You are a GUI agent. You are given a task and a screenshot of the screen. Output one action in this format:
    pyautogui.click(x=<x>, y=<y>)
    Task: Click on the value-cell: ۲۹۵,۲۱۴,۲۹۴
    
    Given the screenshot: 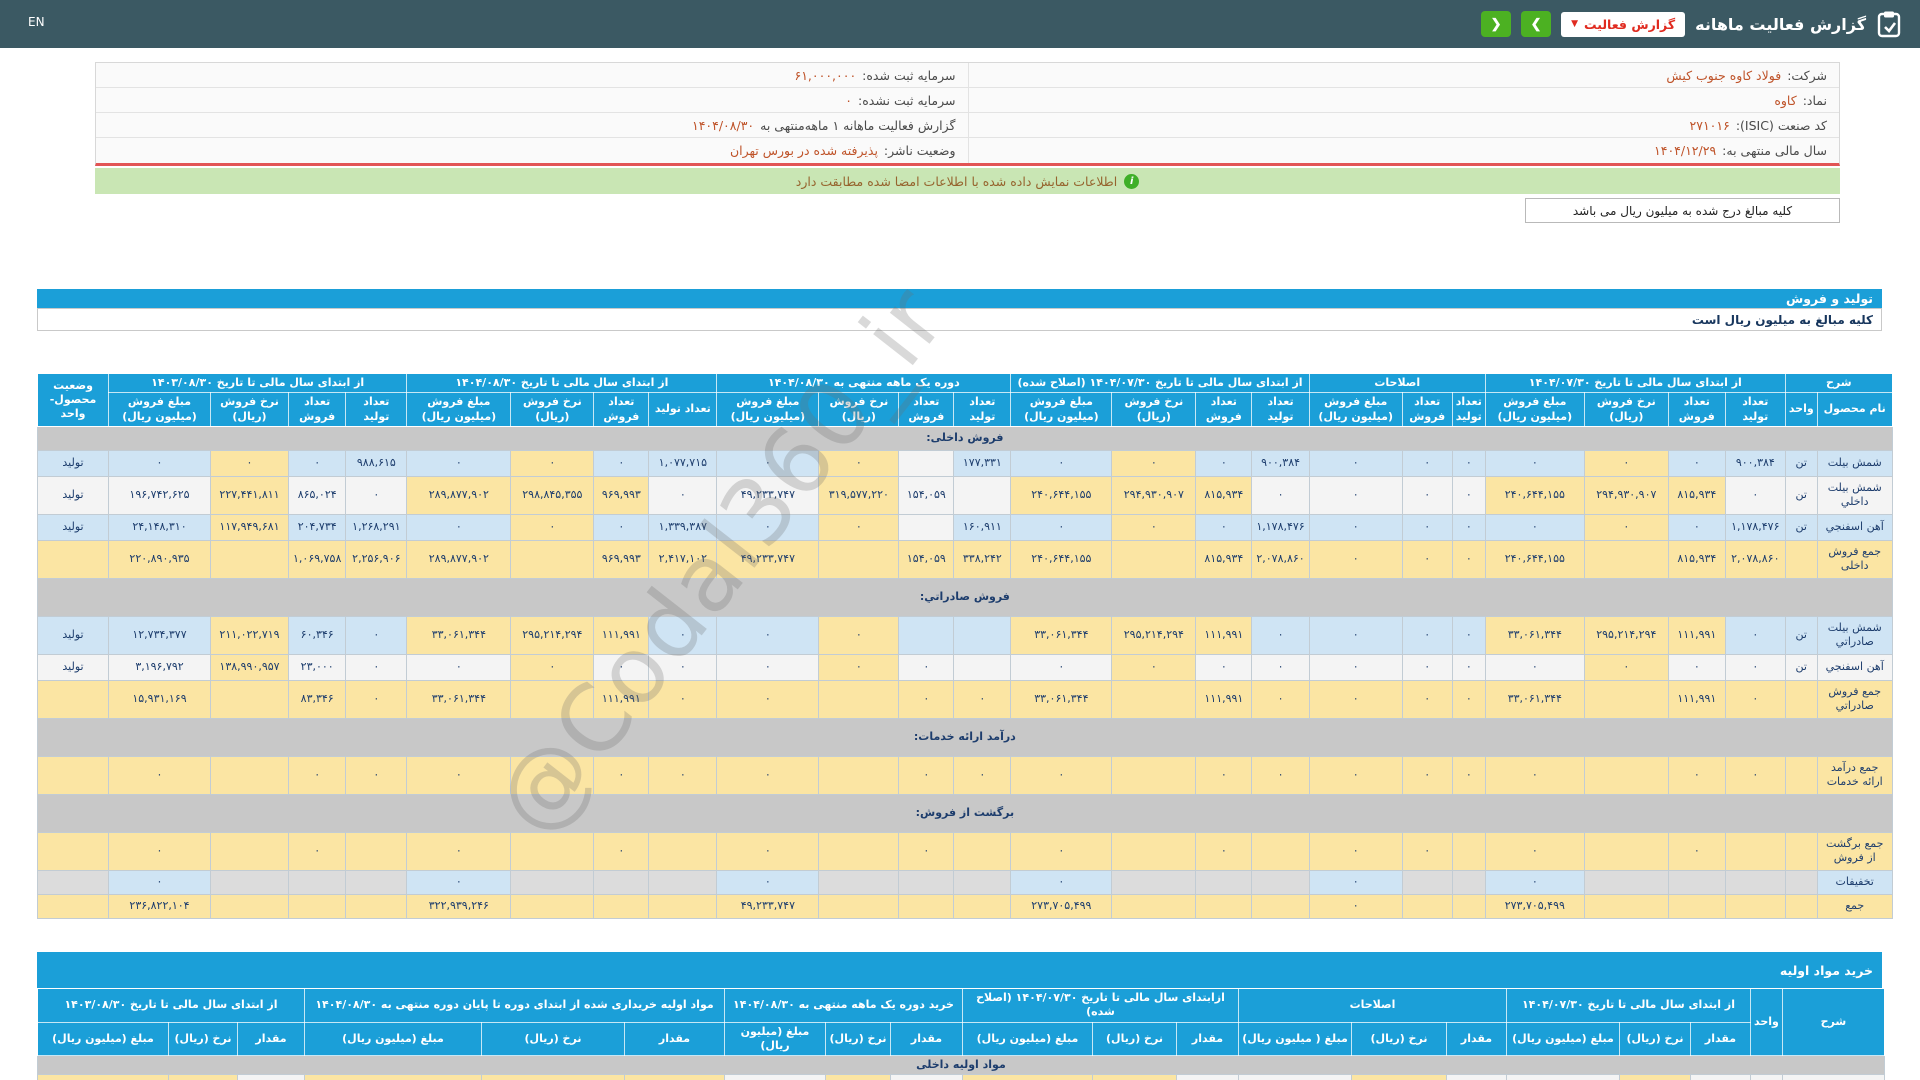 What is the action you would take?
    pyautogui.click(x=552, y=635)
    